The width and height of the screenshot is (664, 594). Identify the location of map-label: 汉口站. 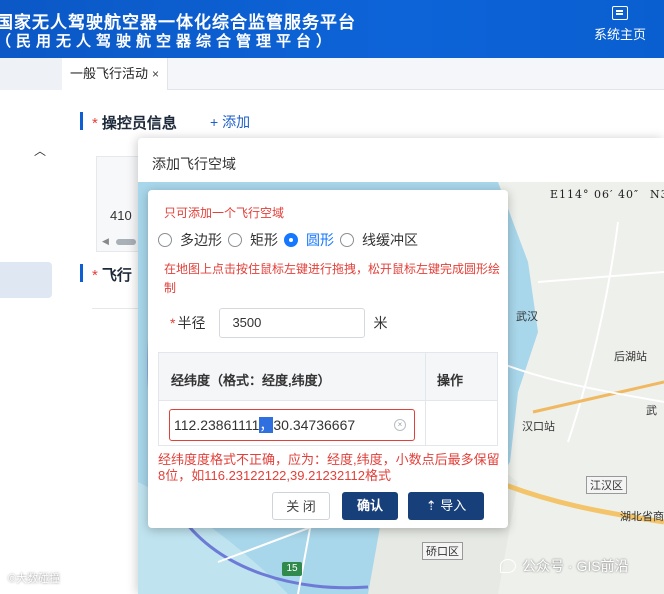
(538, 427).